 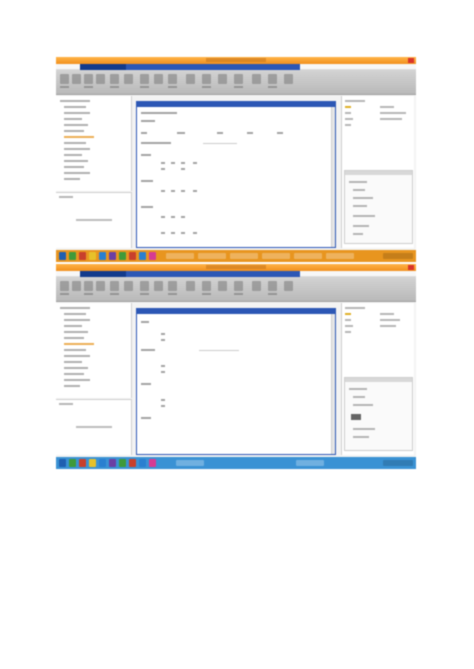 I want to click on style-preview-widget, so click(x=356, y=417).